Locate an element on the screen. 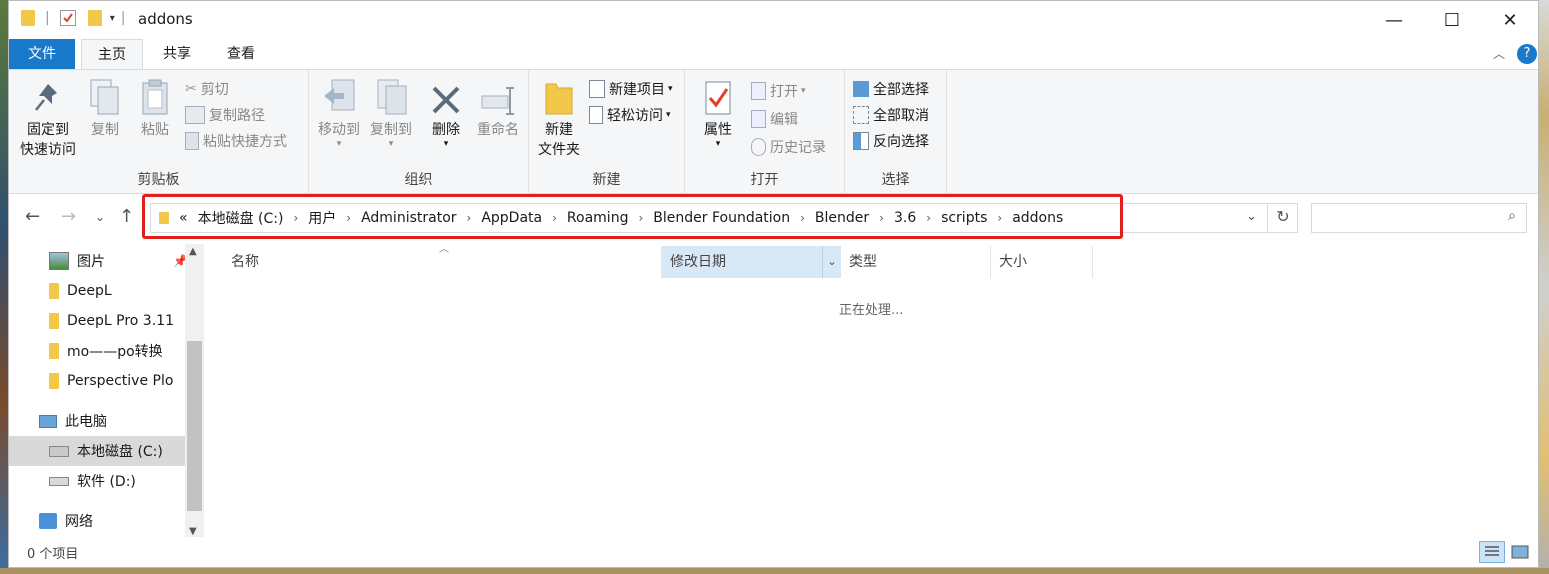  nav-item-mo-po: mo——po转换 is located at coordinates (106, 351).